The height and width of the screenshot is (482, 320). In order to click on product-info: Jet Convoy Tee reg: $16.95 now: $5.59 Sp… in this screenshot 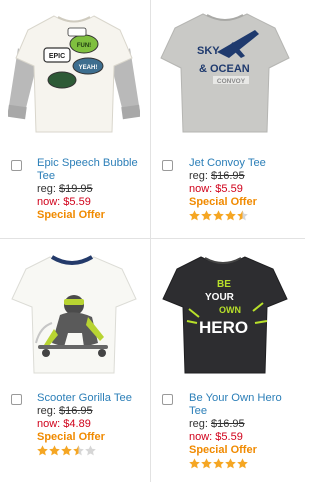, I will do `click(244, 189)`.